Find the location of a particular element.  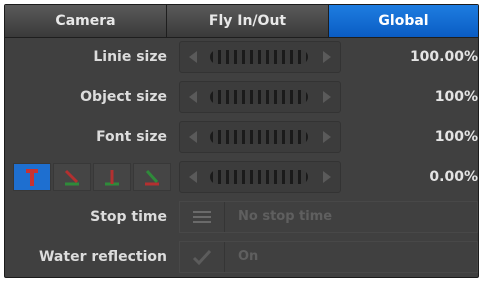

stop-time-row: Stop time No stop time is located at coordinates (241, 217).